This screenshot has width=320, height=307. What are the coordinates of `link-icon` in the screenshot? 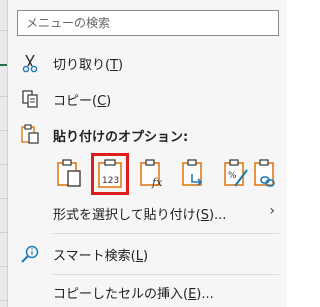 It's located at (264, 173).